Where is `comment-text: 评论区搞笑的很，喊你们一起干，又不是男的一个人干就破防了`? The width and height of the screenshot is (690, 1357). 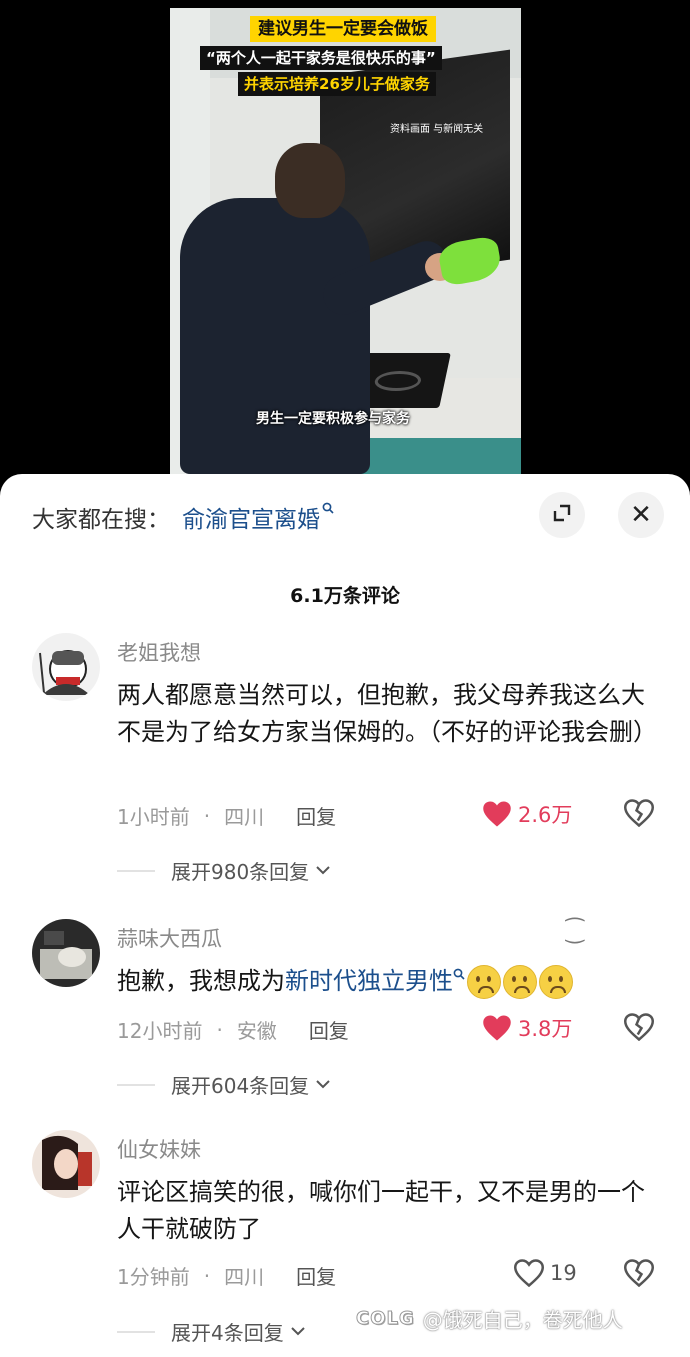 comment-text: 评论区搞笑的很，喊你们一起干，又不是男的一个人干就破防了 is located at coordinates (381, 1210).